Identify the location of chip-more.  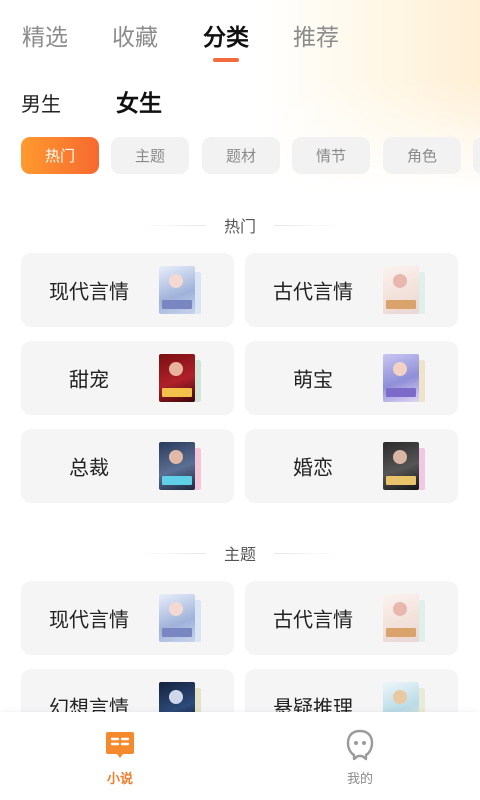
(476, 155).